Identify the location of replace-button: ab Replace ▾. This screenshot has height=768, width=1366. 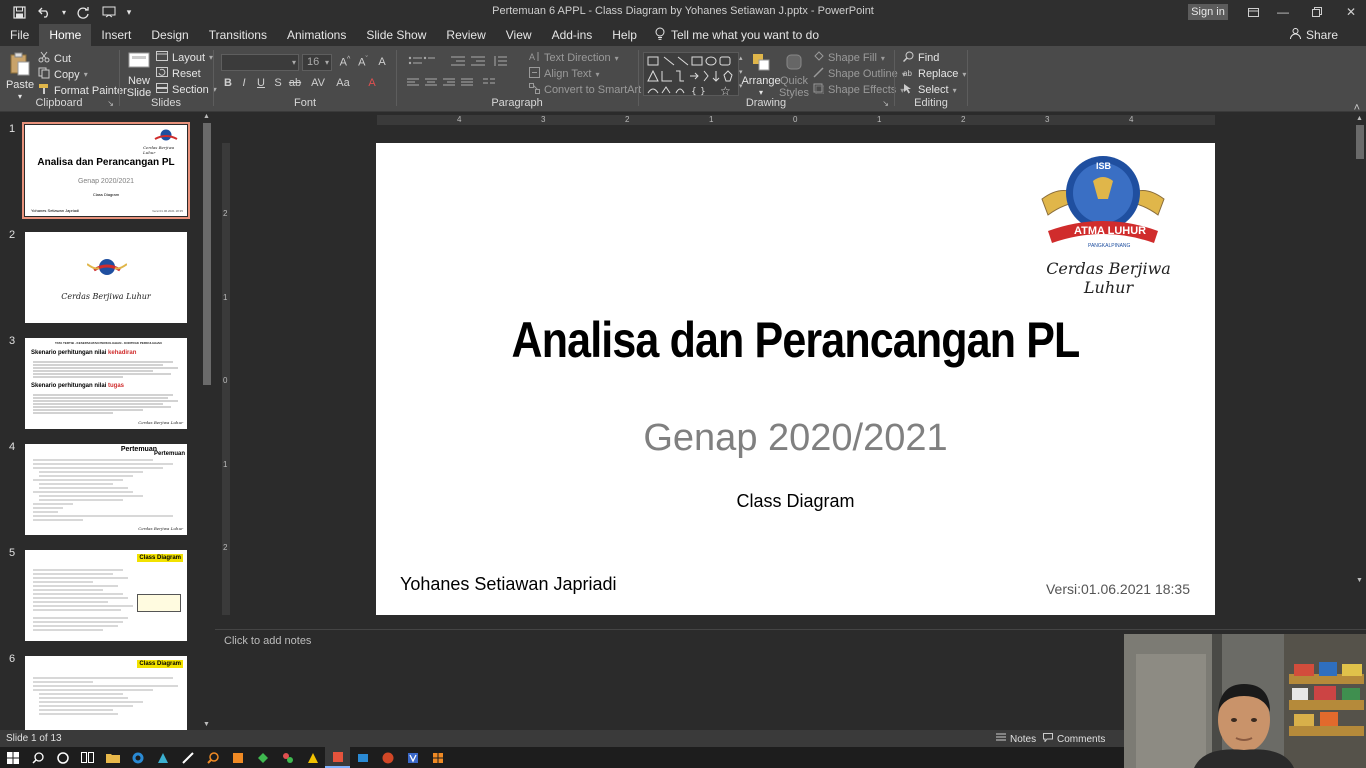
(934, 74).